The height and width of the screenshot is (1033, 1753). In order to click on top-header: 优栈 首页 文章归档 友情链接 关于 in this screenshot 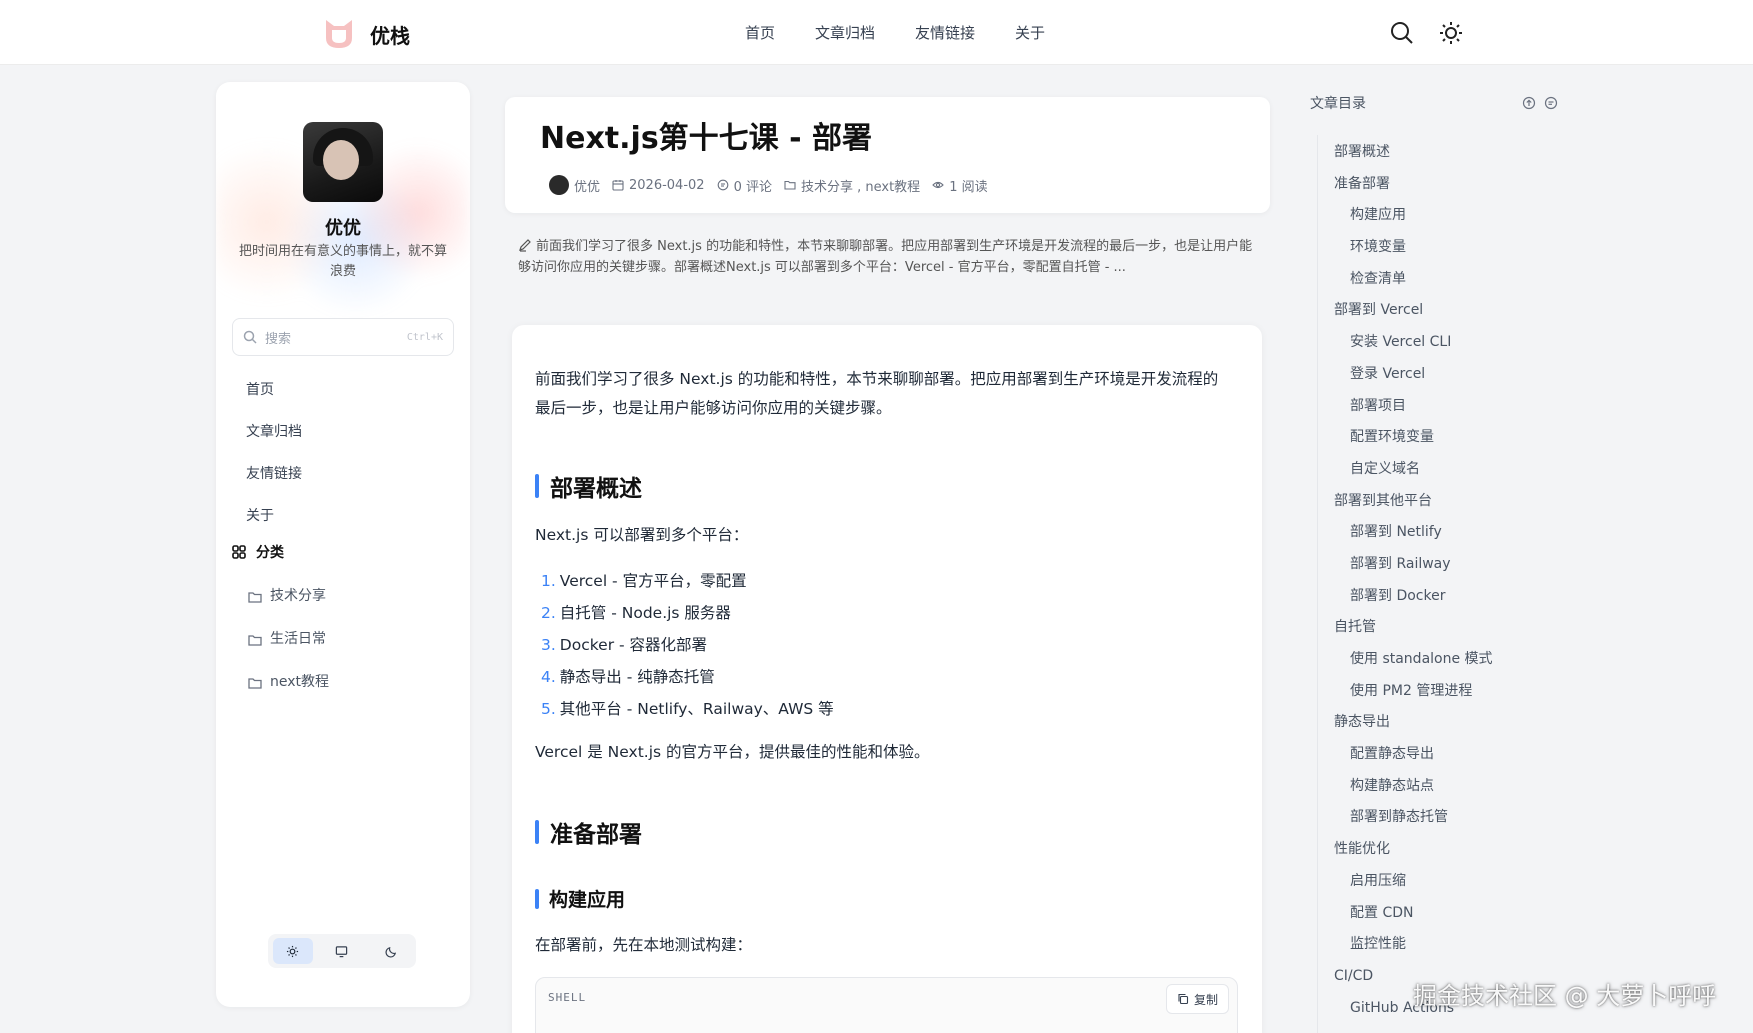, I will do `click(876, 32)`.